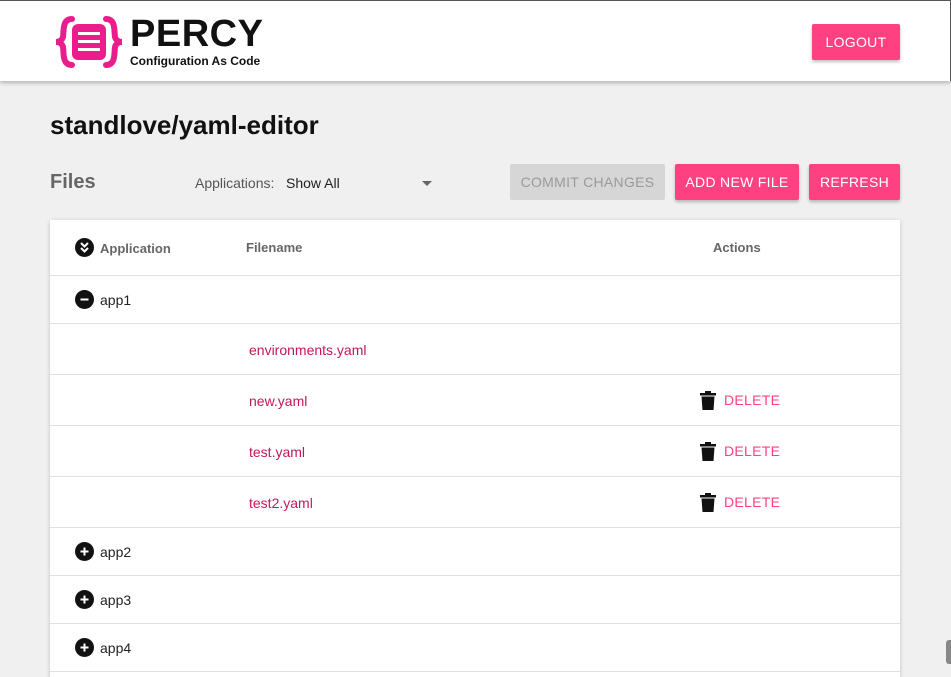 The height and width of the screenshot is (677, 951). I want to click on column-header-filename: Filename, so click(274, 247).